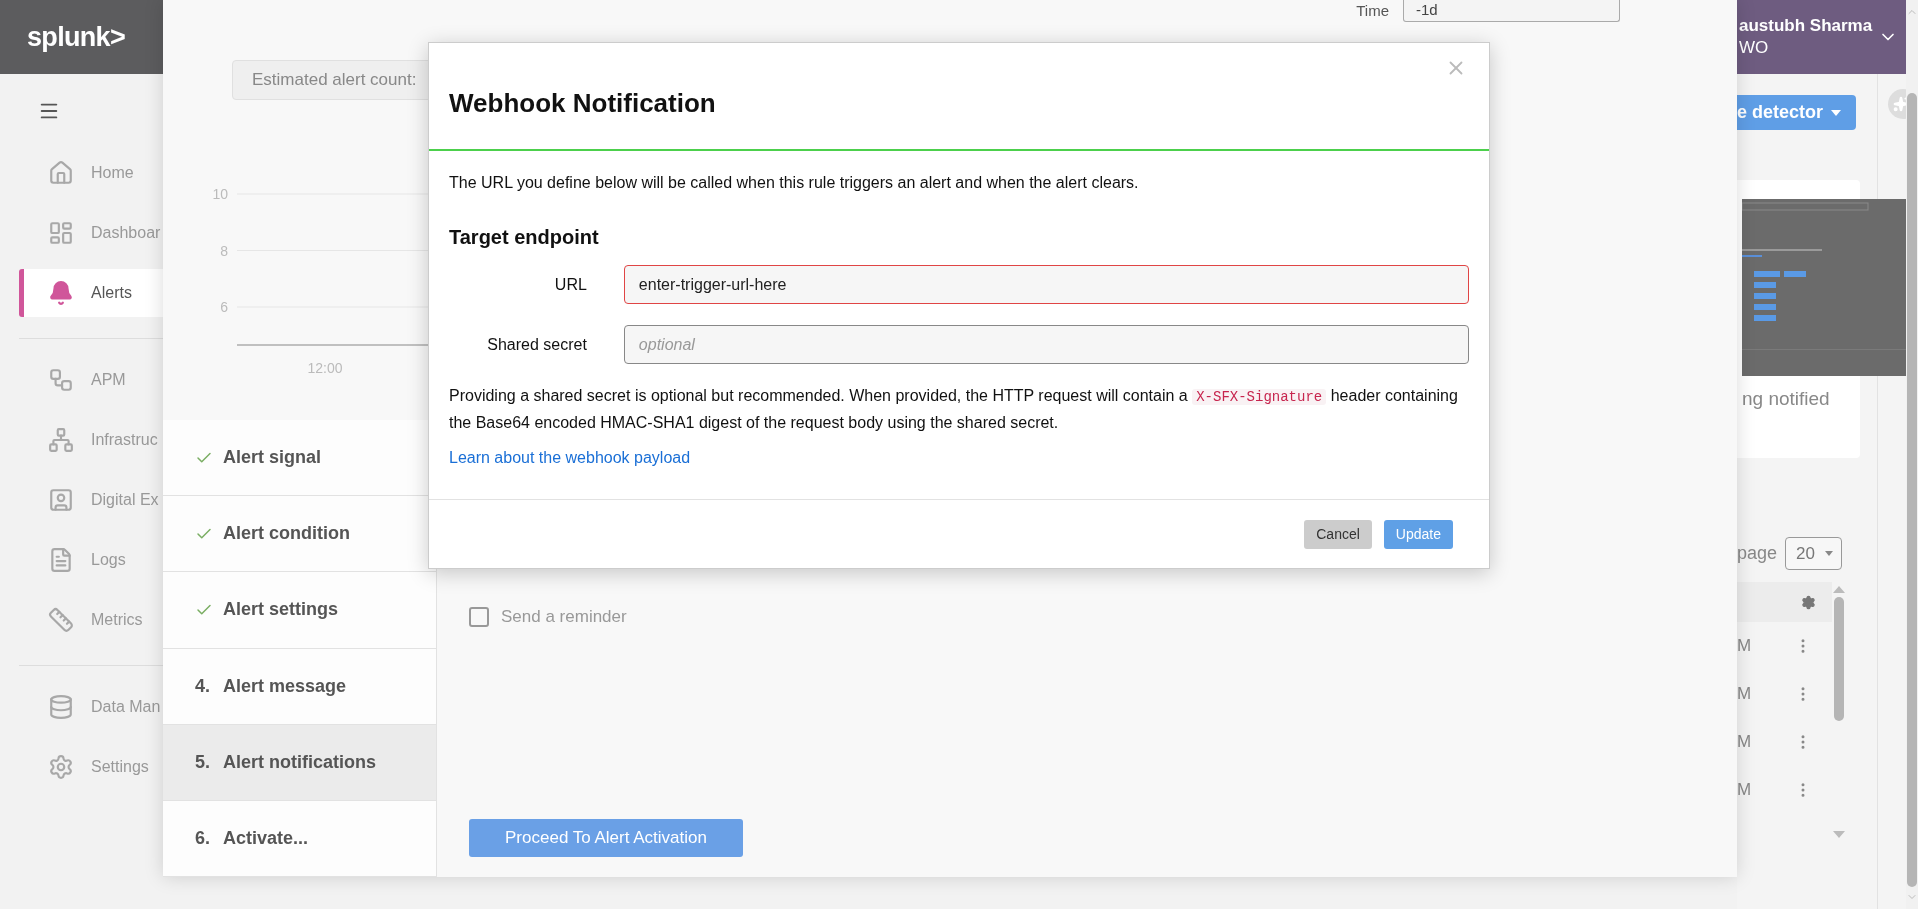 This screenshot has width=1918, height=909. Describe the element at coordinates (570, 458) in the screenshot. I see `payload-link: Learn about the webhook payload` at that location.